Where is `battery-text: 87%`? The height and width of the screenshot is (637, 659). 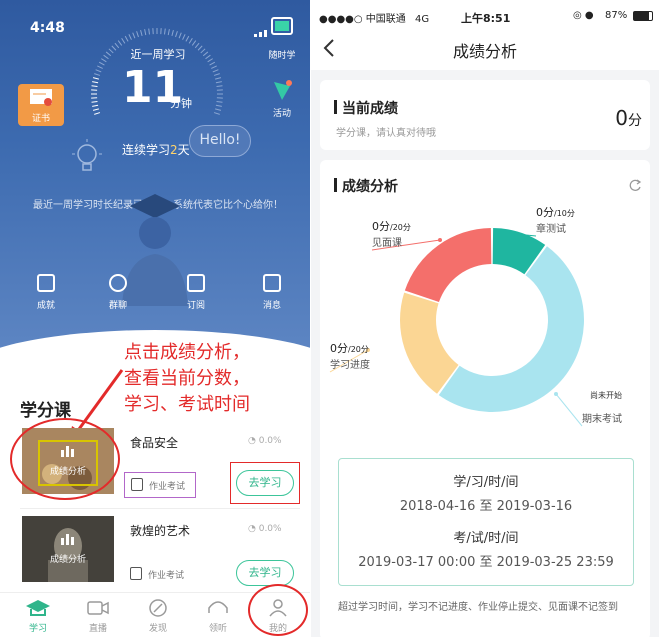
battery-text: 87% is located at coordinates (616, 15).